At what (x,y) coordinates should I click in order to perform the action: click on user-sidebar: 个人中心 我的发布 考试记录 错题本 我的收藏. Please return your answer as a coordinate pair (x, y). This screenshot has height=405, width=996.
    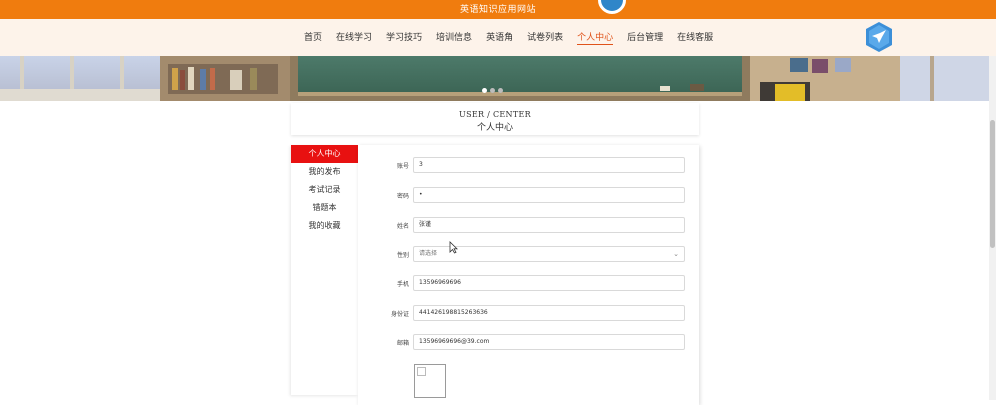
    Looking at the image, I should click on (324, 270).